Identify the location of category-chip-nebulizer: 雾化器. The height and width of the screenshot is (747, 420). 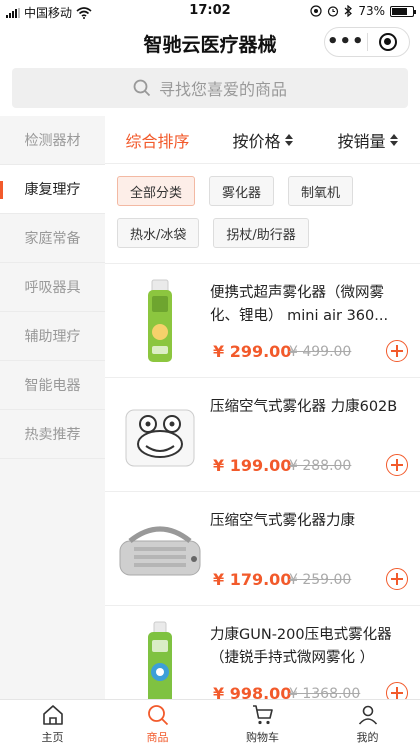
(242, 191).